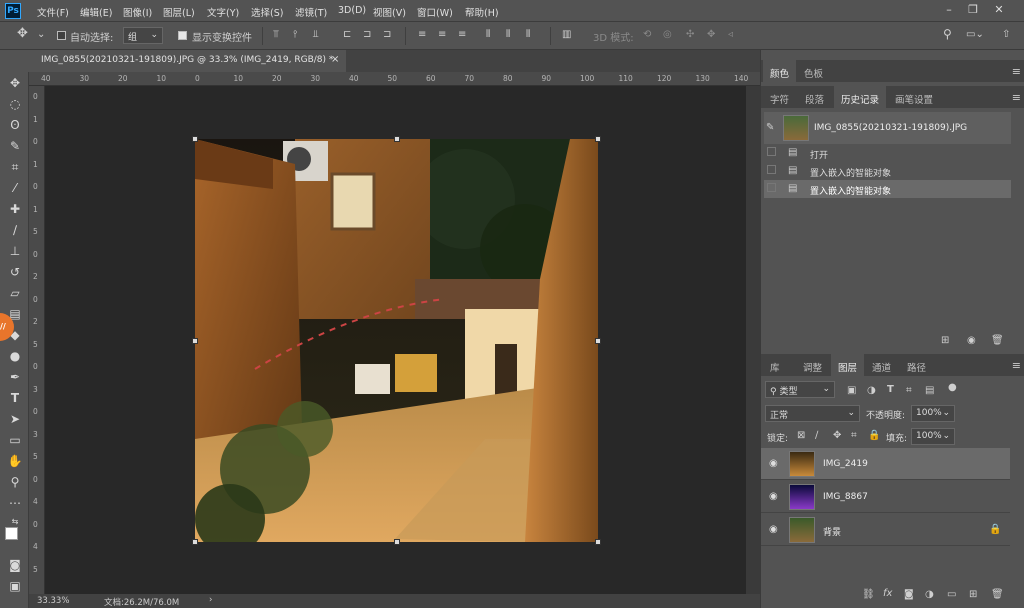  What do you see at coordinates (195, 542) in the screenshot?
I see `transform-handle-bl` at bounding box center [195, 542].